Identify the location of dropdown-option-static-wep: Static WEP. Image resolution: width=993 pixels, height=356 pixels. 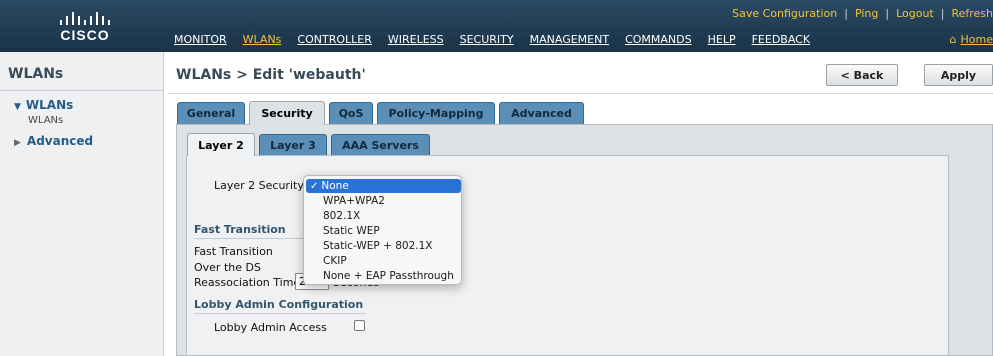
(383, 231).